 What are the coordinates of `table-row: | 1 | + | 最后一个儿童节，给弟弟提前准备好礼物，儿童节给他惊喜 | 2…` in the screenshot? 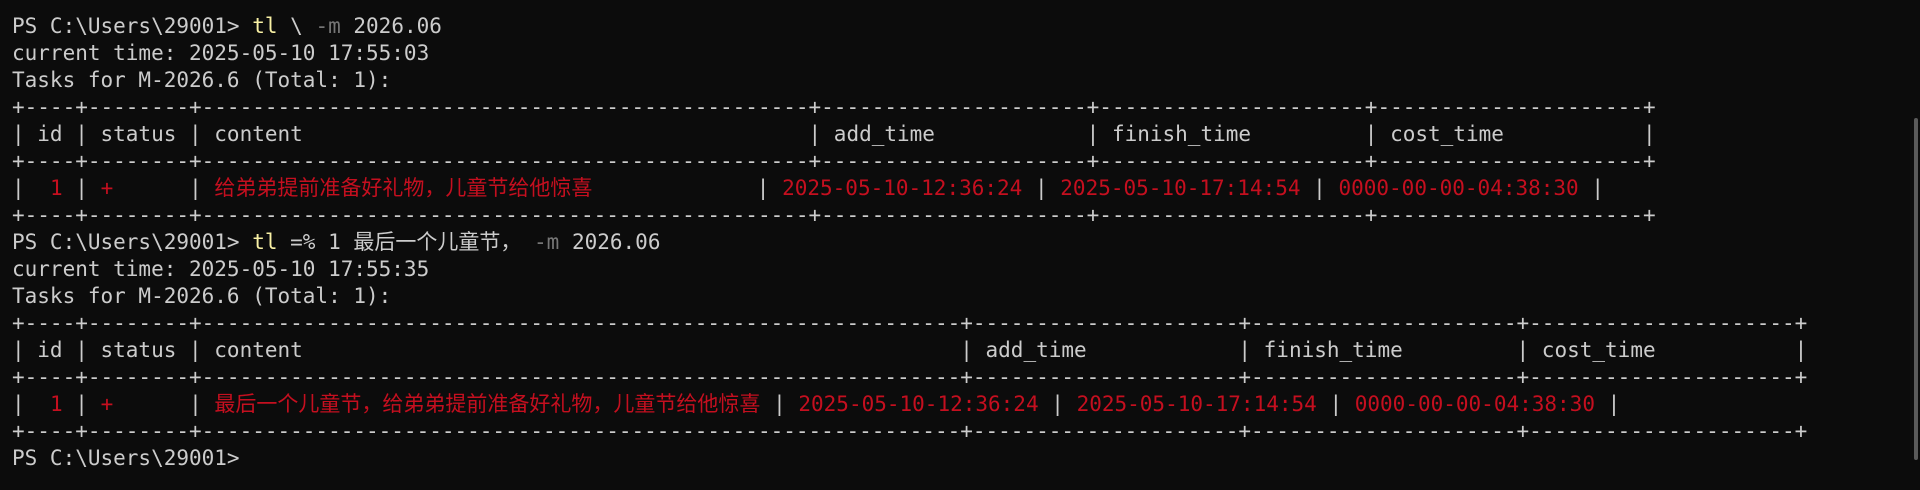 It's located at (816, 404).